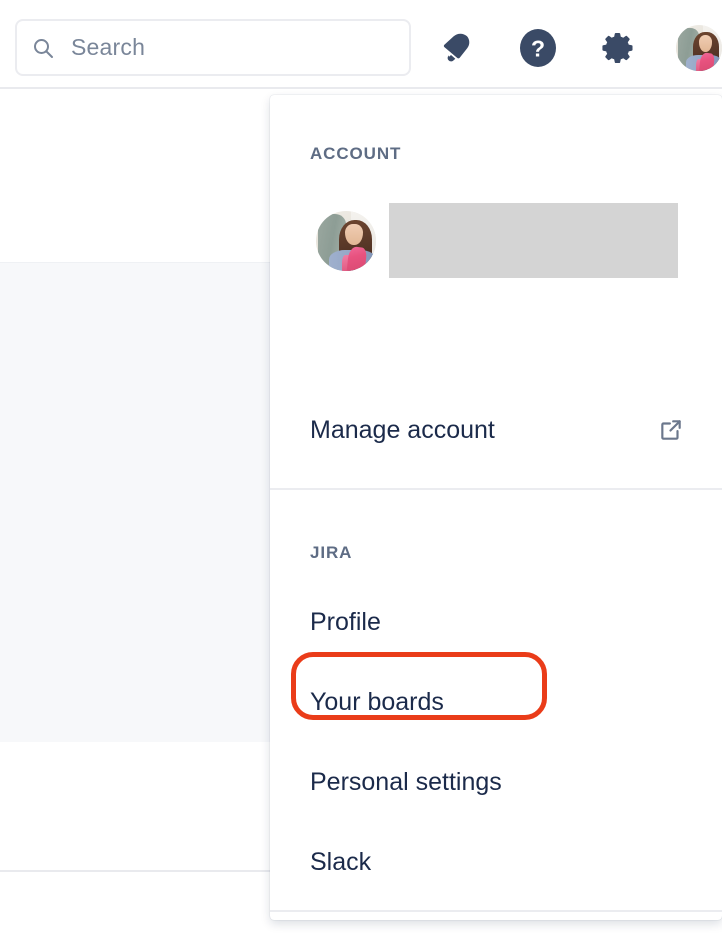 The height and width of the screenshot is (946, 722). I want to click on section-header-account: ACCOUNT, so click(356, 153).